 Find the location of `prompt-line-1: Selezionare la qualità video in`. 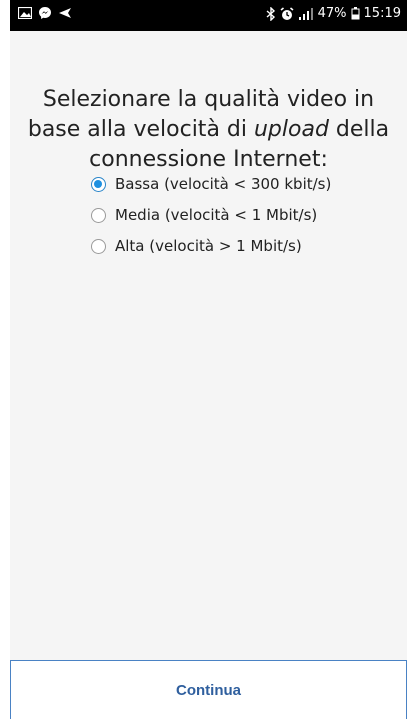

prompt-line-1: Selezionare la qualità video in is located at coordinates (208, 99).